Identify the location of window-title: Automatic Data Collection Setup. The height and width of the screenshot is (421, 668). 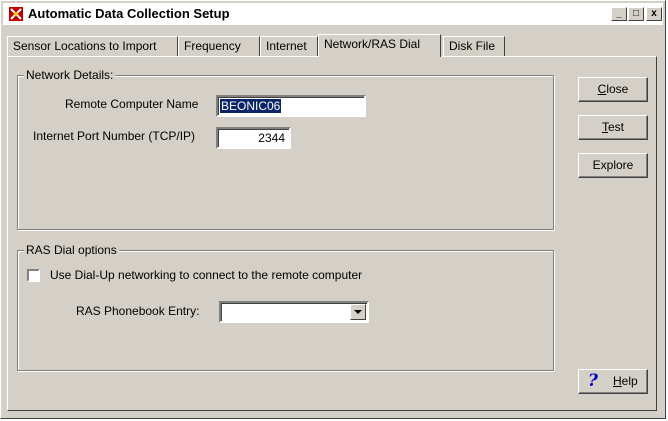
(129, 13).